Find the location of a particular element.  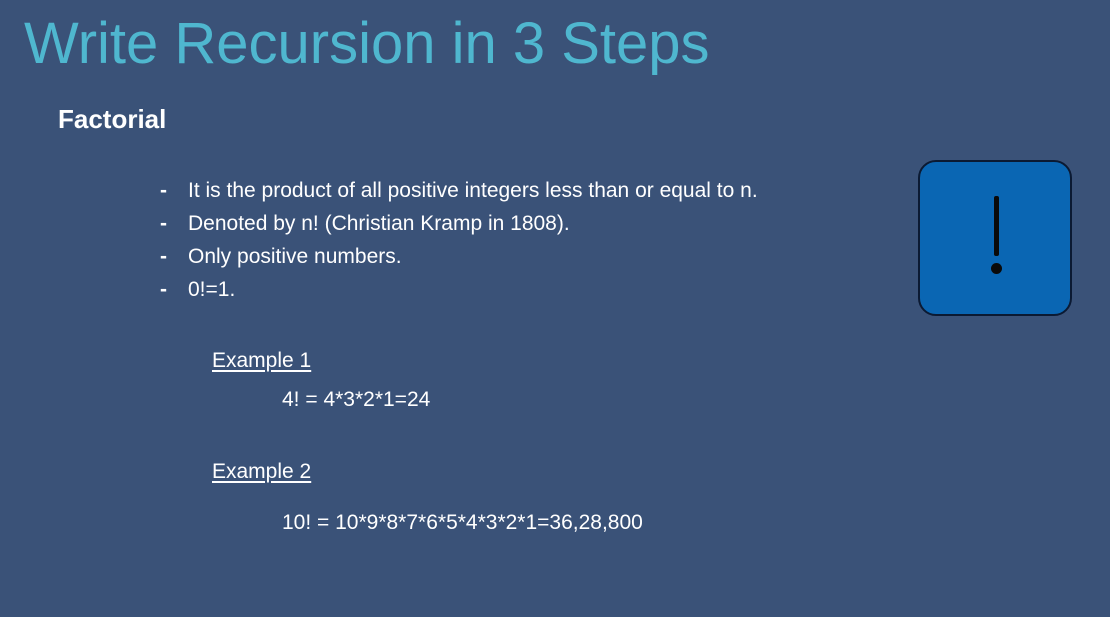

exclamation-icon is located at coordinates (995, 238).